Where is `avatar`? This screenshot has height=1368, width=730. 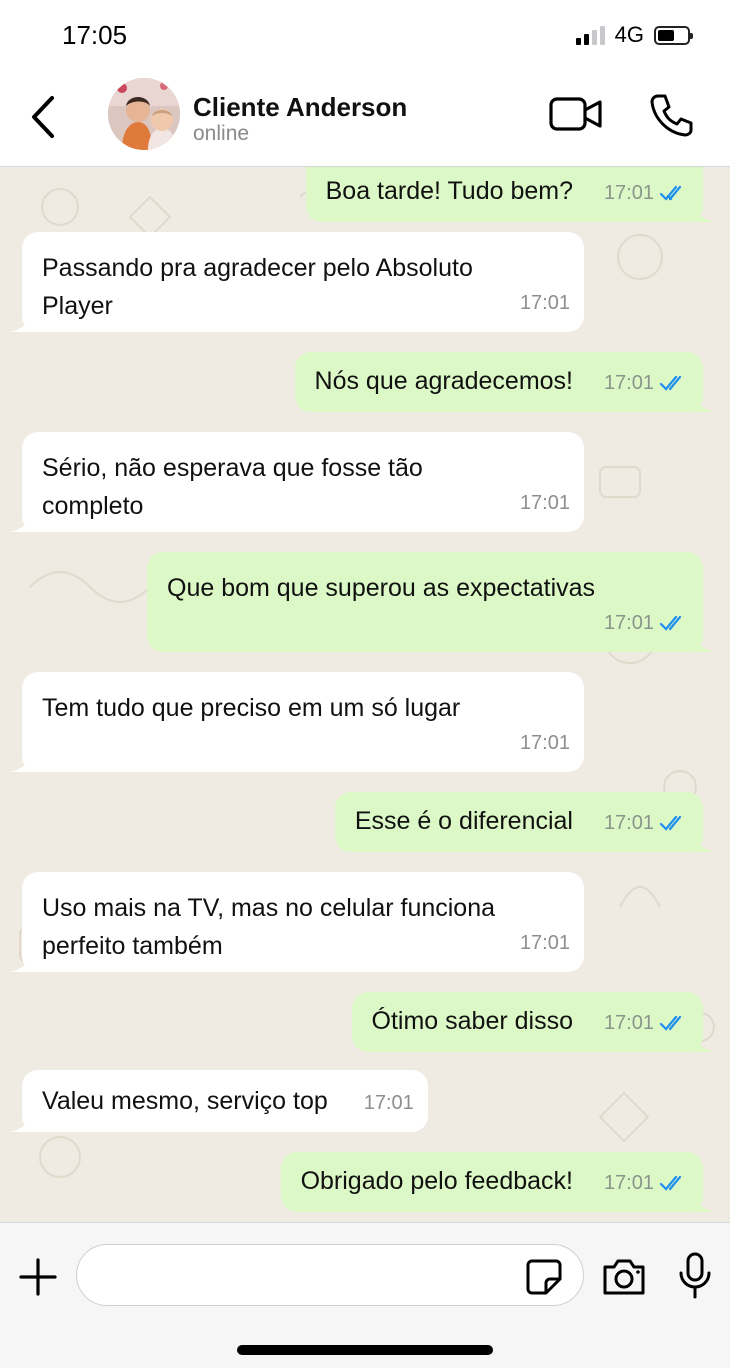
avatar is located at coordinates (144, 114).